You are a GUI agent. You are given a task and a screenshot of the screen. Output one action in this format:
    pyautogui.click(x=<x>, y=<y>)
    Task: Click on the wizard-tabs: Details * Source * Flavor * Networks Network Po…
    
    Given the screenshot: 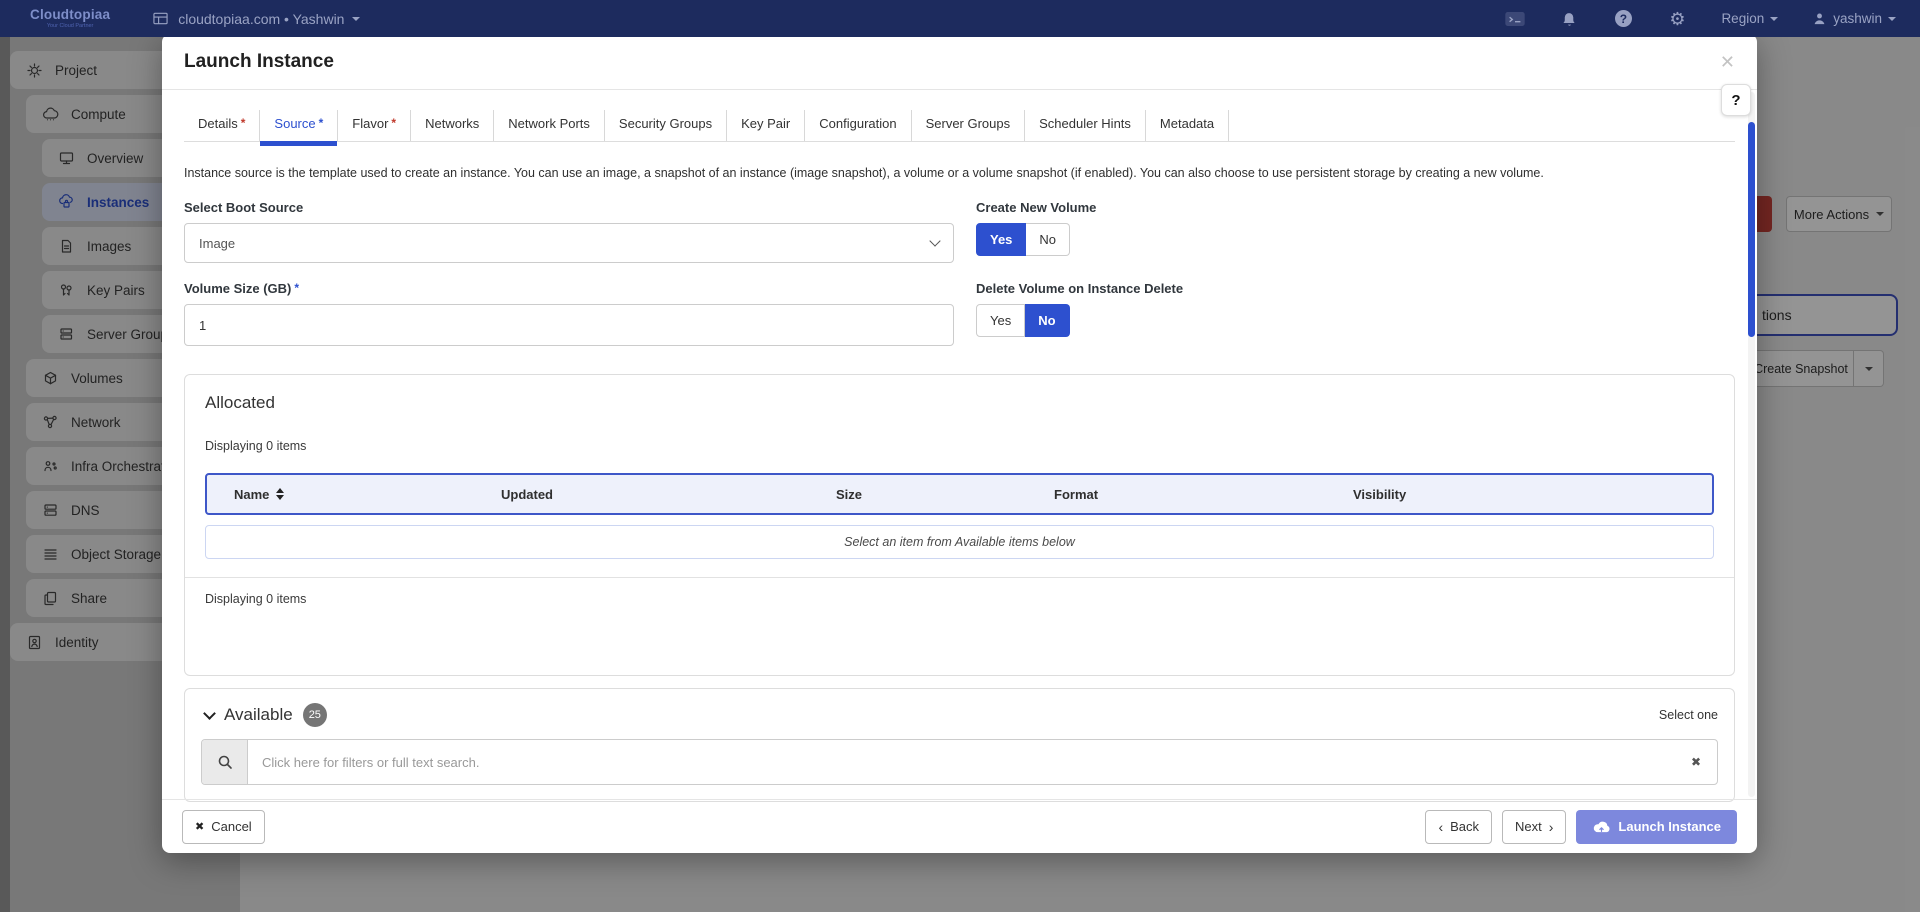 What is the action you would take?
    pyautogui.click(x=959, y=128)
    